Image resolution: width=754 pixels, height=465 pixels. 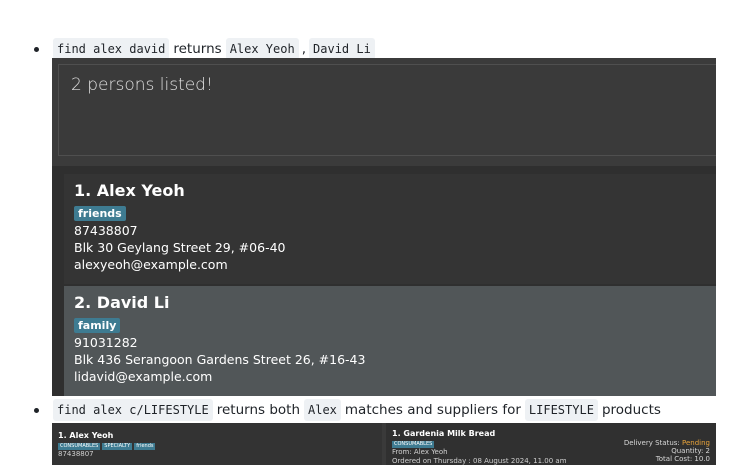 What do you see at coordinates (631, 410) in the screenshot?
I see `products-text: products` at bounding box center [631, 410].